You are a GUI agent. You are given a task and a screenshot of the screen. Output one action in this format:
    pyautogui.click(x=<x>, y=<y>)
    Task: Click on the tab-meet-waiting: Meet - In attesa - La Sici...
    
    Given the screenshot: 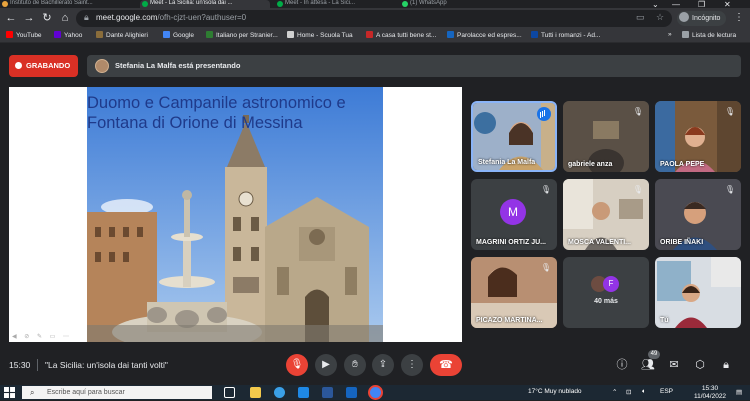 What is the action you would take?
    pyautogui.click(x=335, y=4)
    